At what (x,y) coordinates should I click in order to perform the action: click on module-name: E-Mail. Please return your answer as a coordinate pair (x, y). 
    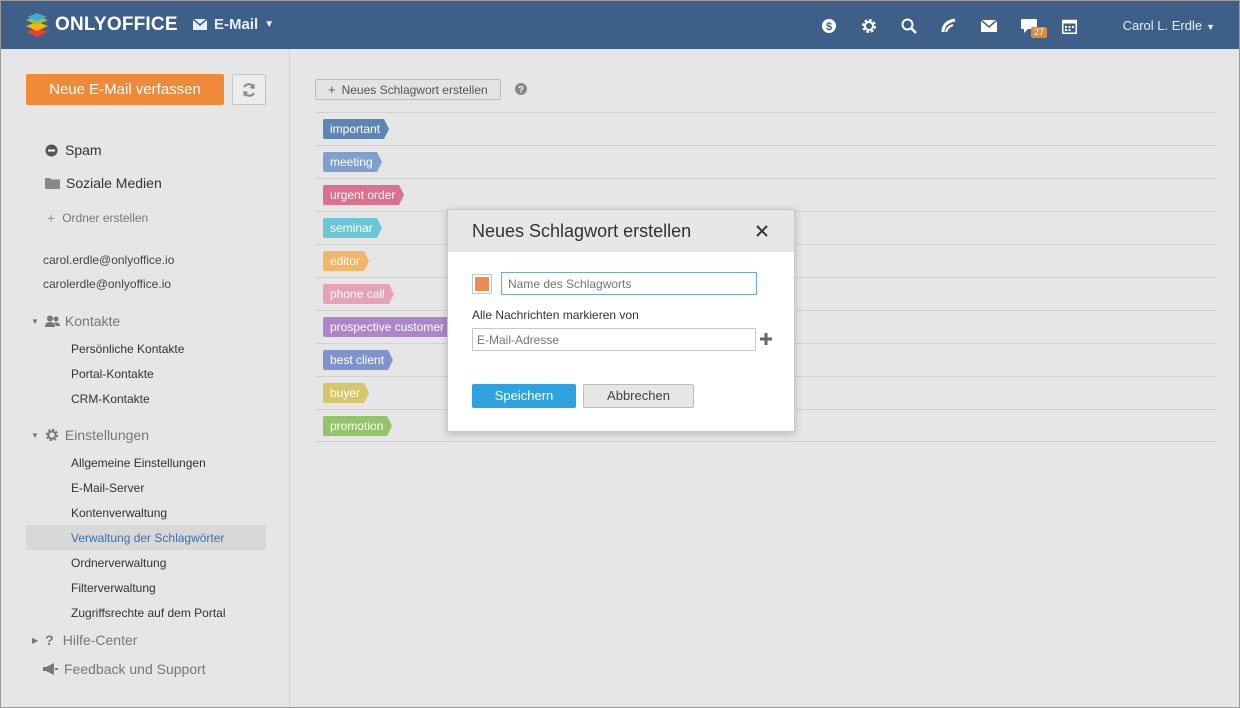
    Looking at the image, I should click on (236, 24).